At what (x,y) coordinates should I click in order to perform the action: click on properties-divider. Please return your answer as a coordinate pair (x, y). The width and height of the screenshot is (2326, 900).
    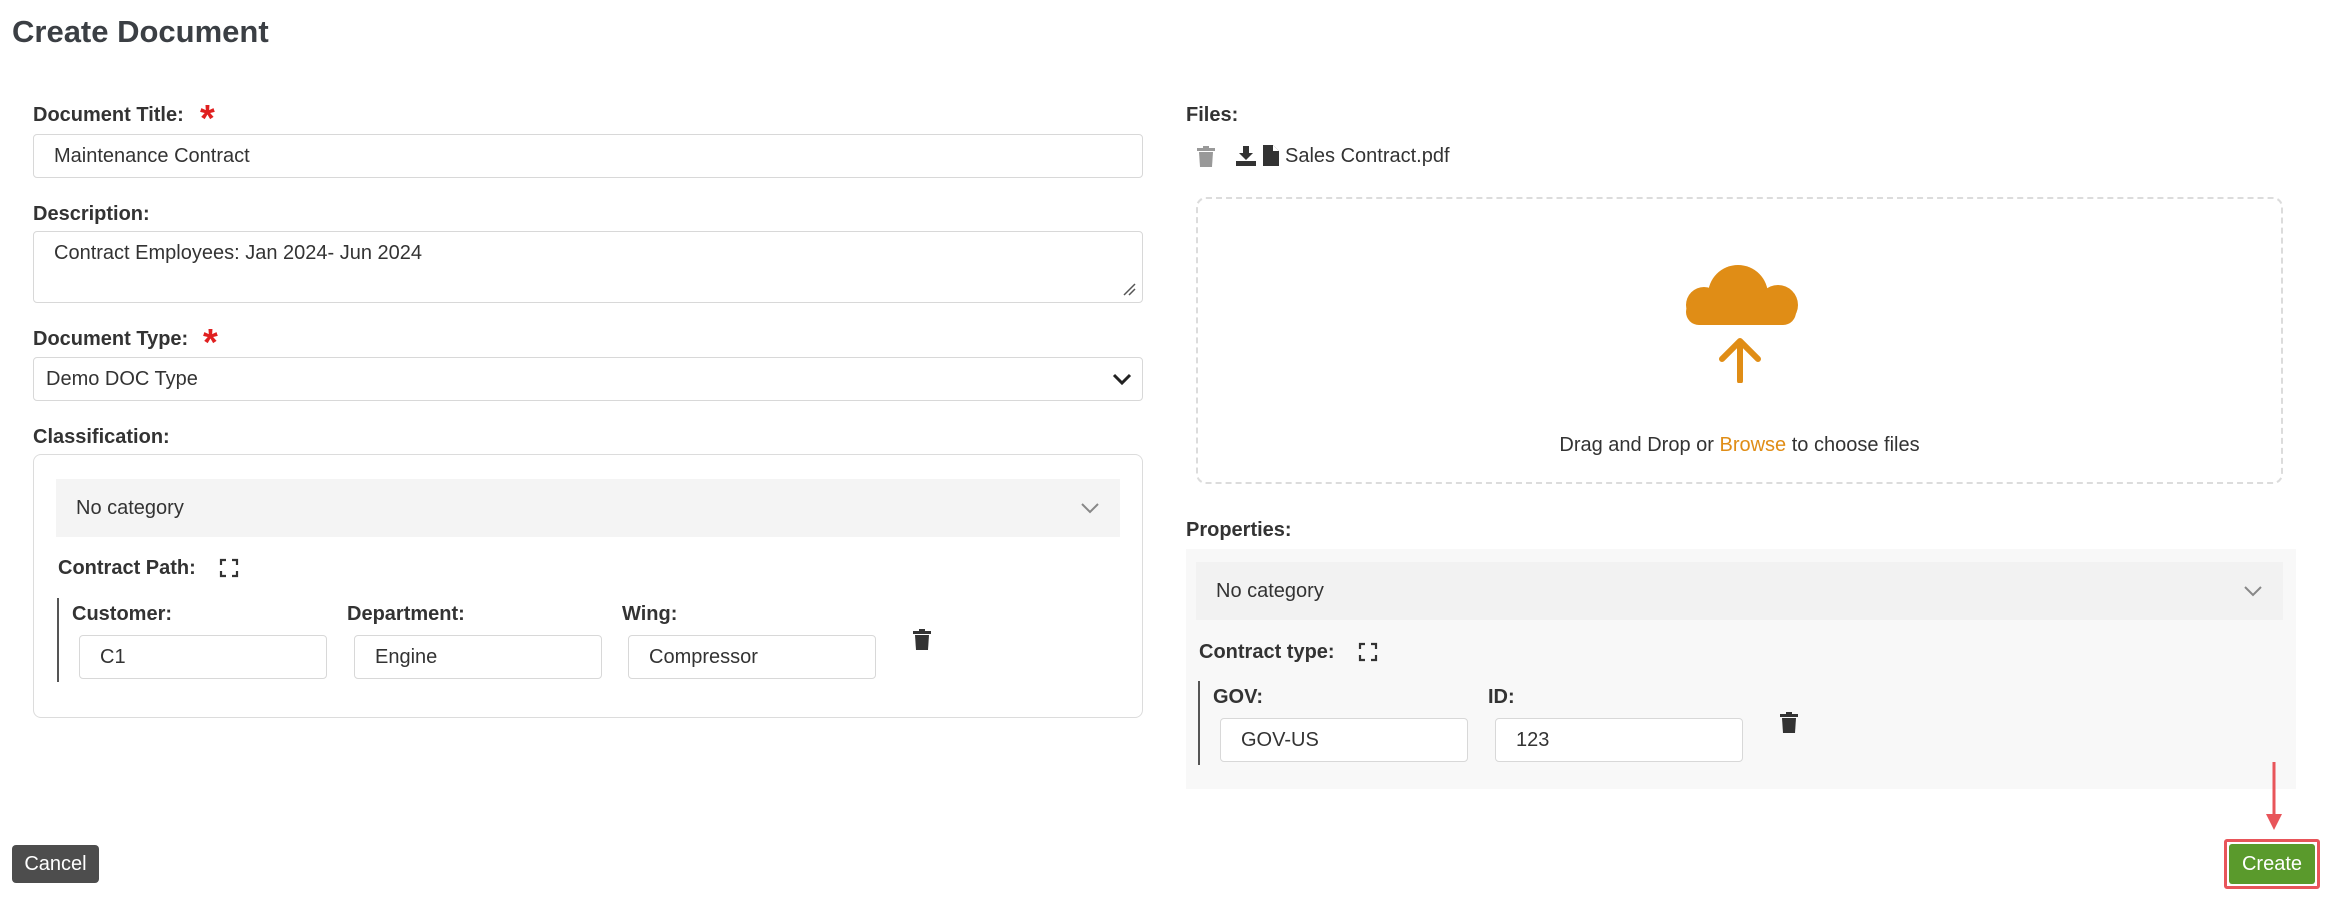
    Looking at the image, I should click on (1199, 723).